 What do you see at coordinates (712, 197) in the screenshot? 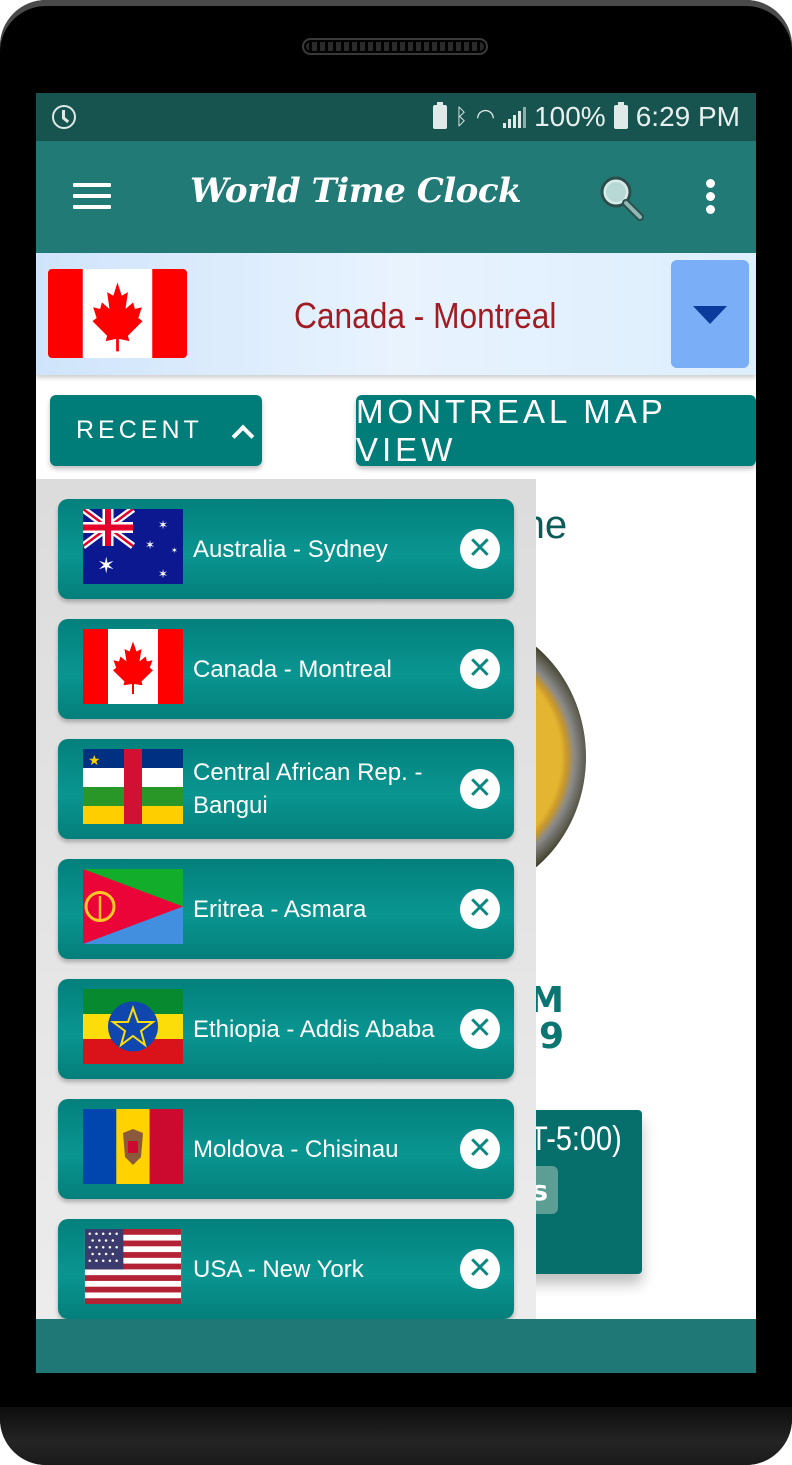
I see `more-vertical-icon` at bounding box center [712, 197].